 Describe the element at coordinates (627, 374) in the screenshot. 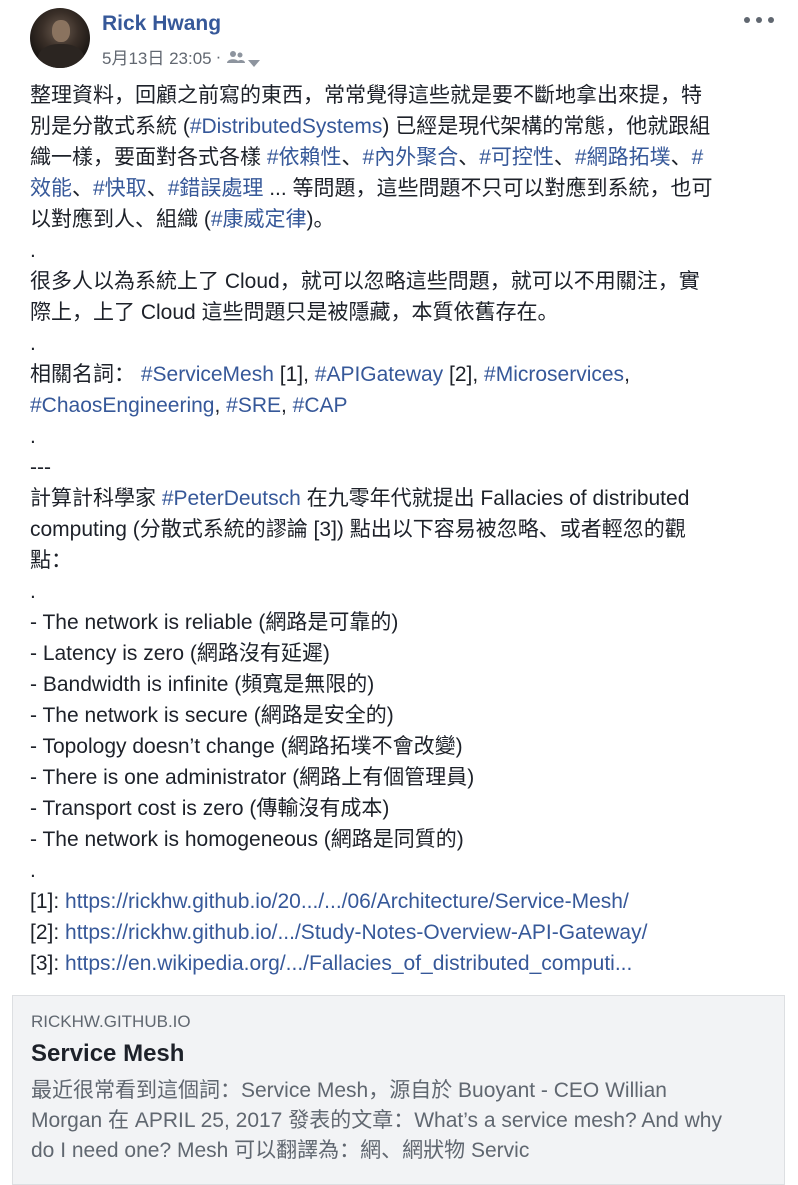

I see `post-text: ,` at that location.